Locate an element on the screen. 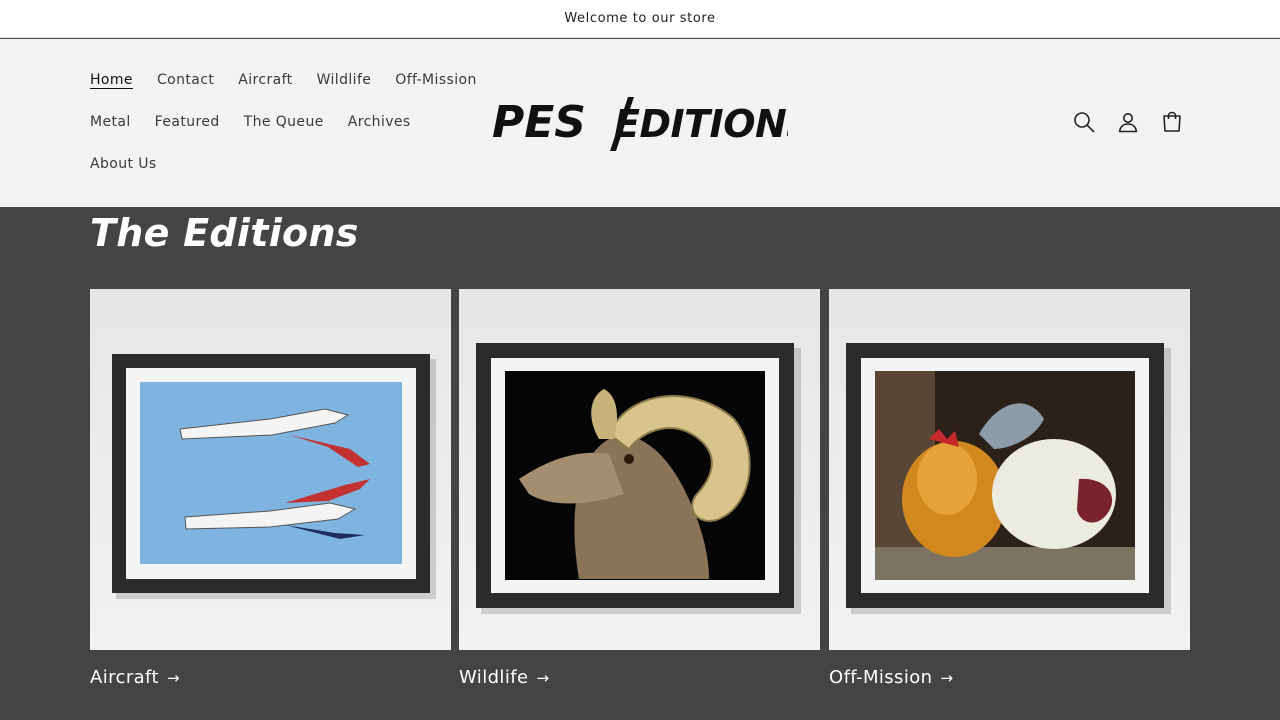 This screenshot has height=720, width=1280. collection-image-off-mission is located at coordinates (1009, 469).